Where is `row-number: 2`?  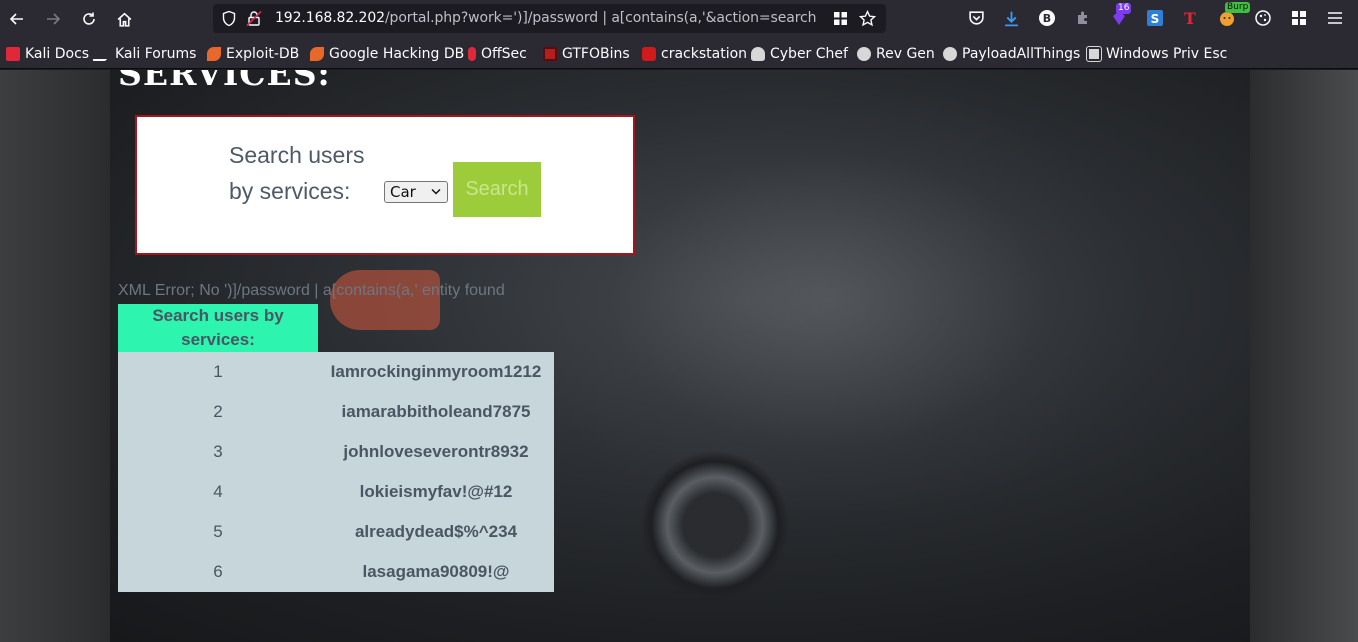 row-number: 2 is located at coordinates (218, 411).